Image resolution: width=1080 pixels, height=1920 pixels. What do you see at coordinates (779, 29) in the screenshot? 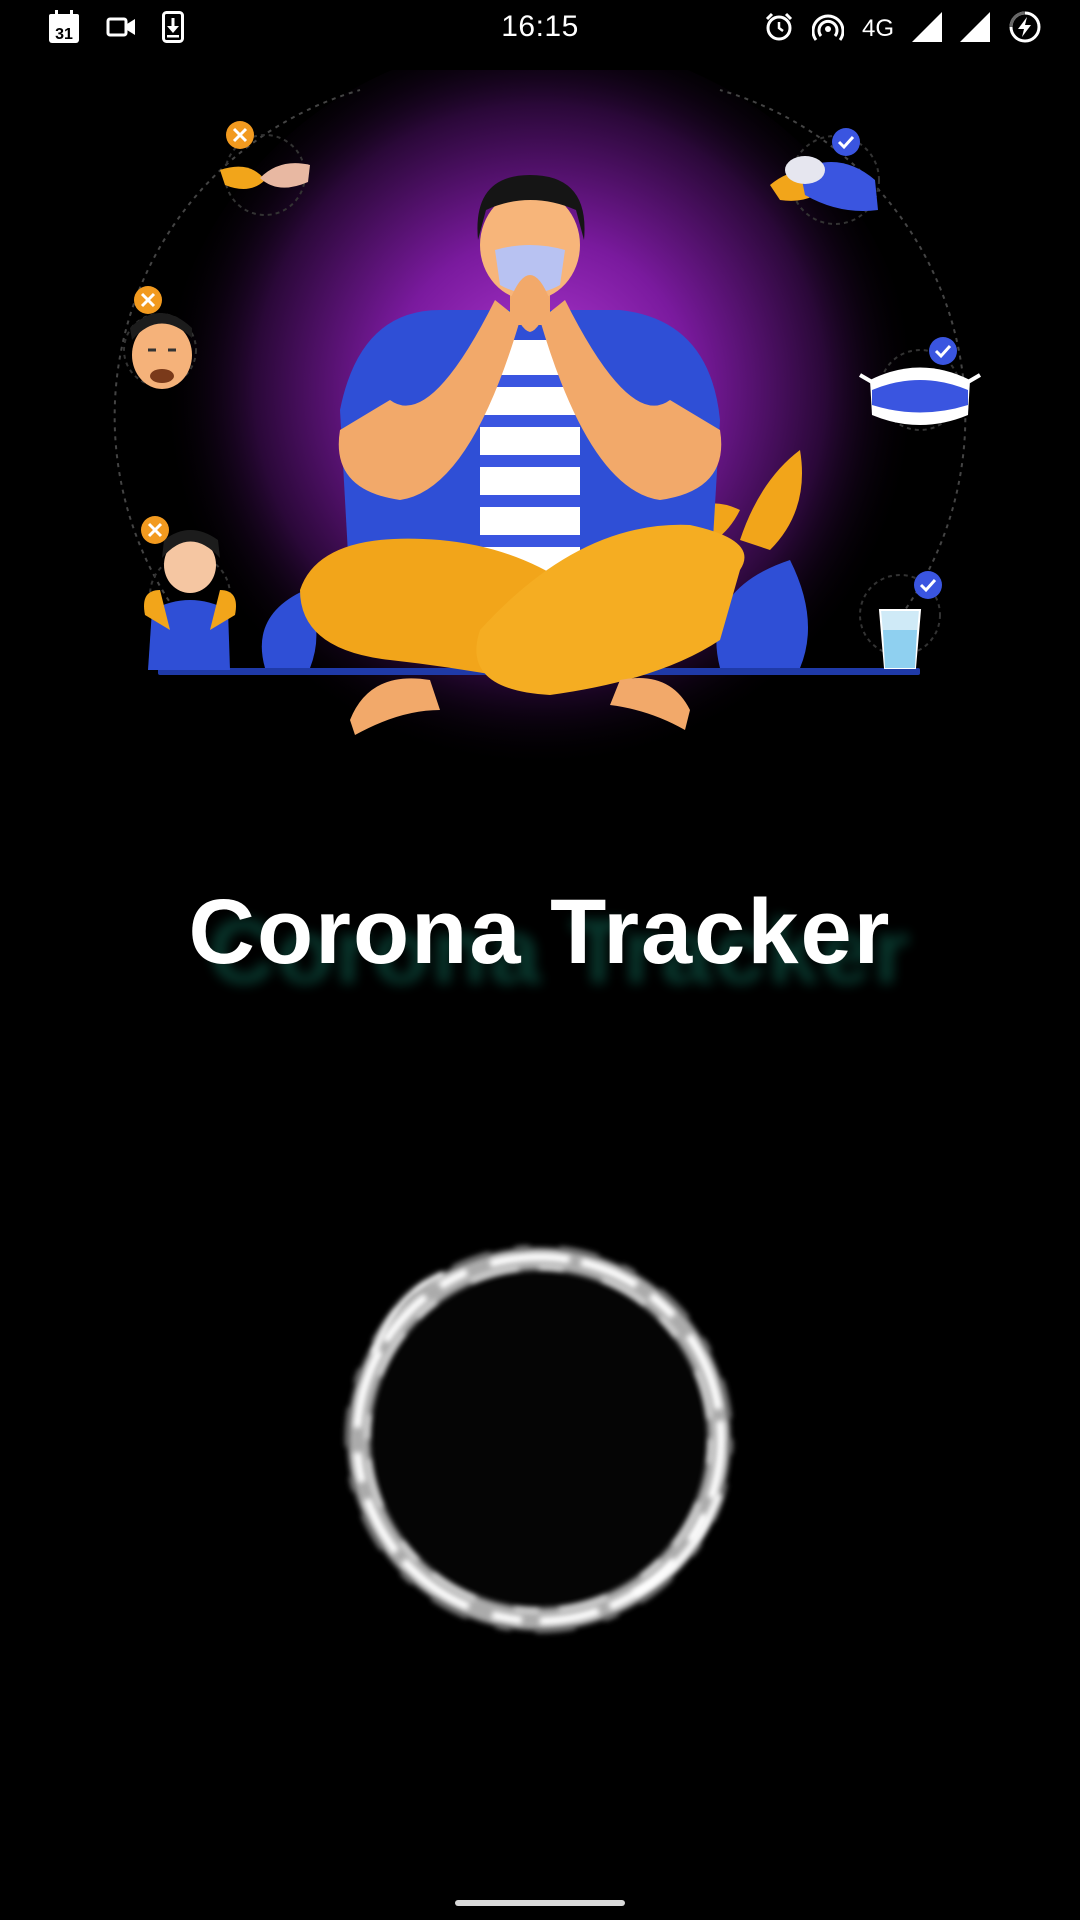
I see `alarm-icon` at bounding box center [779, 29].